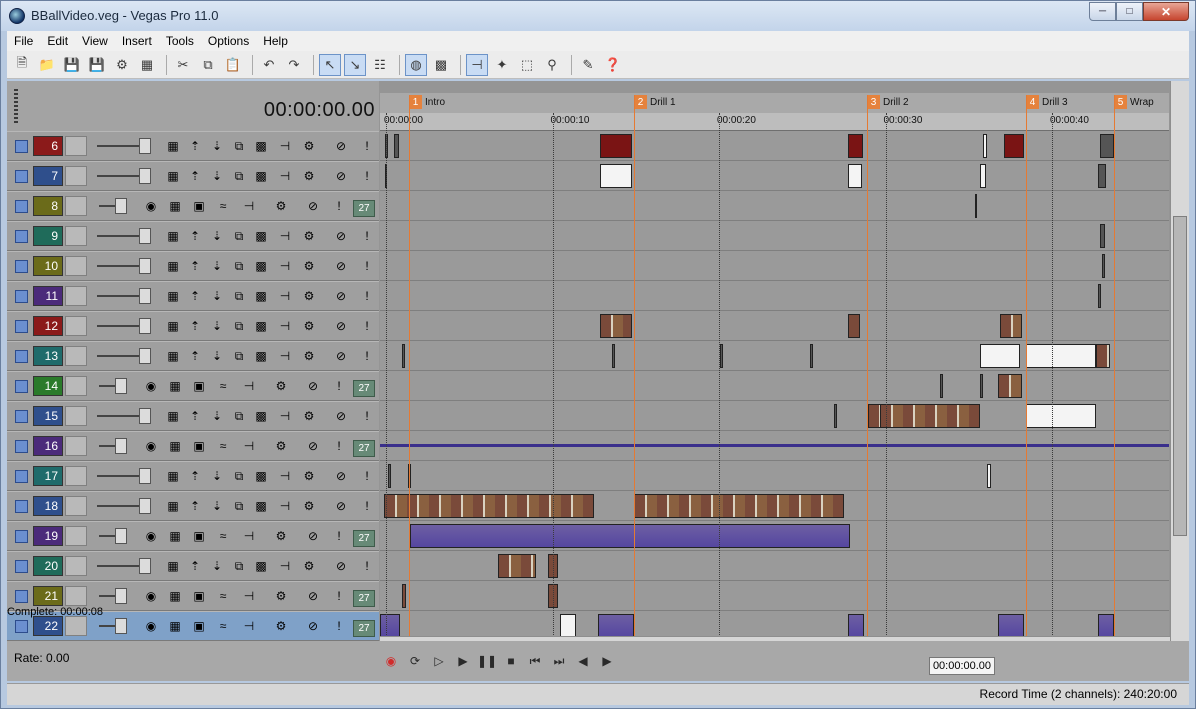  I want to click on menu-view: View, so click(95, 41).